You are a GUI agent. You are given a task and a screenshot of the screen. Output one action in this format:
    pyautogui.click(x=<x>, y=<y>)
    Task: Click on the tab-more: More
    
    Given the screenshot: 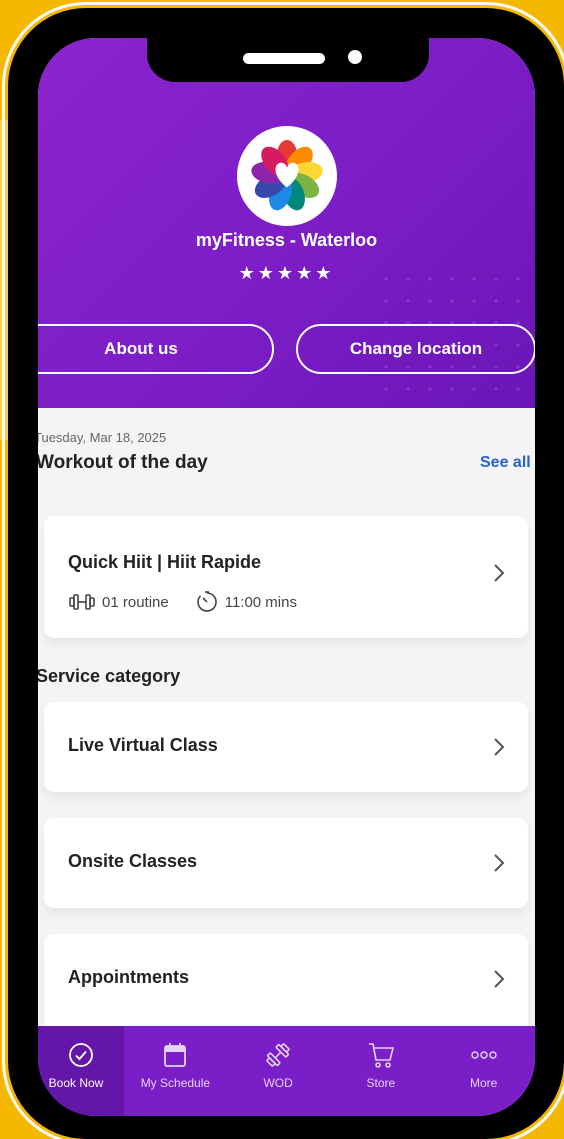 What is the action you would take?
    pyautogui.click(x=483, y=1071)
    